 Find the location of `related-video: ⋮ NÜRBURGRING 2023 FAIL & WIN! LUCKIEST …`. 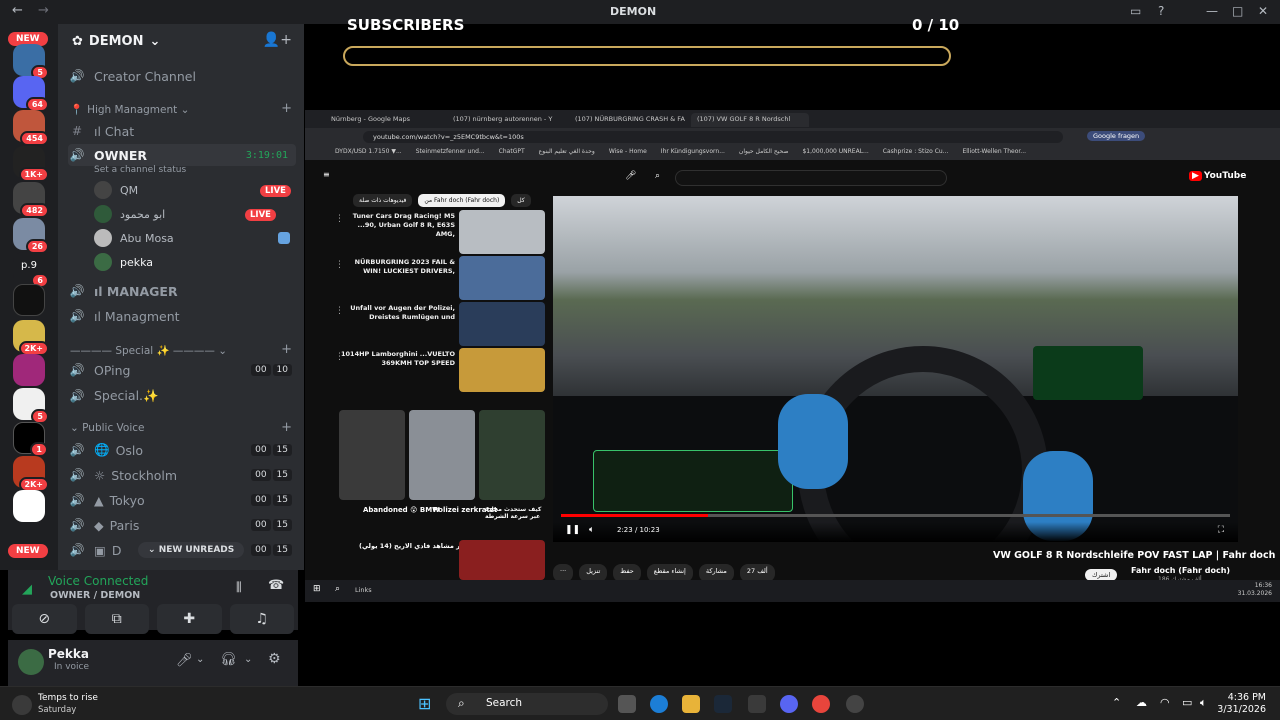

related-video: ⋮ NÜRBURGRING 2023 FAIL & WIN! LUCKIEST … is located at coordinates (441, 278).